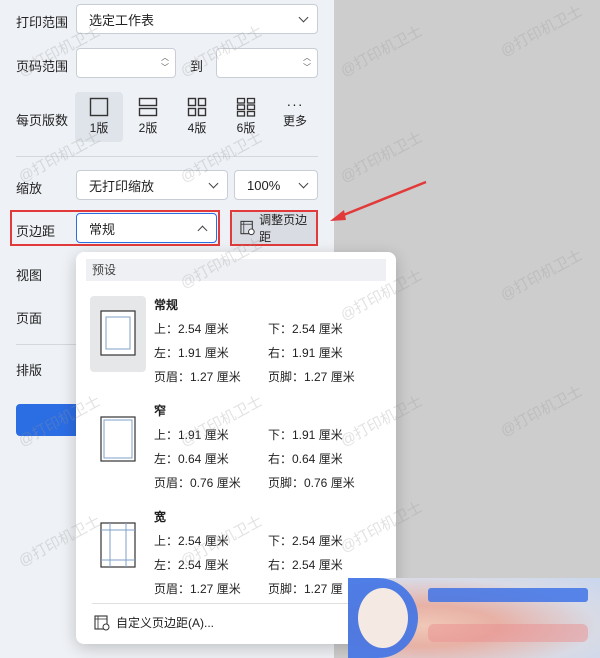  What do you see at coordinates (267, 63) in the screenshot?
I see `page-range-to-input: ︿ ﹀` at bounding box center [267, 63].